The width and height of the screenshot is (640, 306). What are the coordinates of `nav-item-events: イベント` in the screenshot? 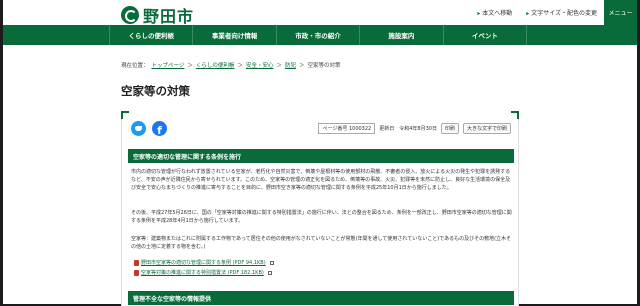 It's located at (485, 35).